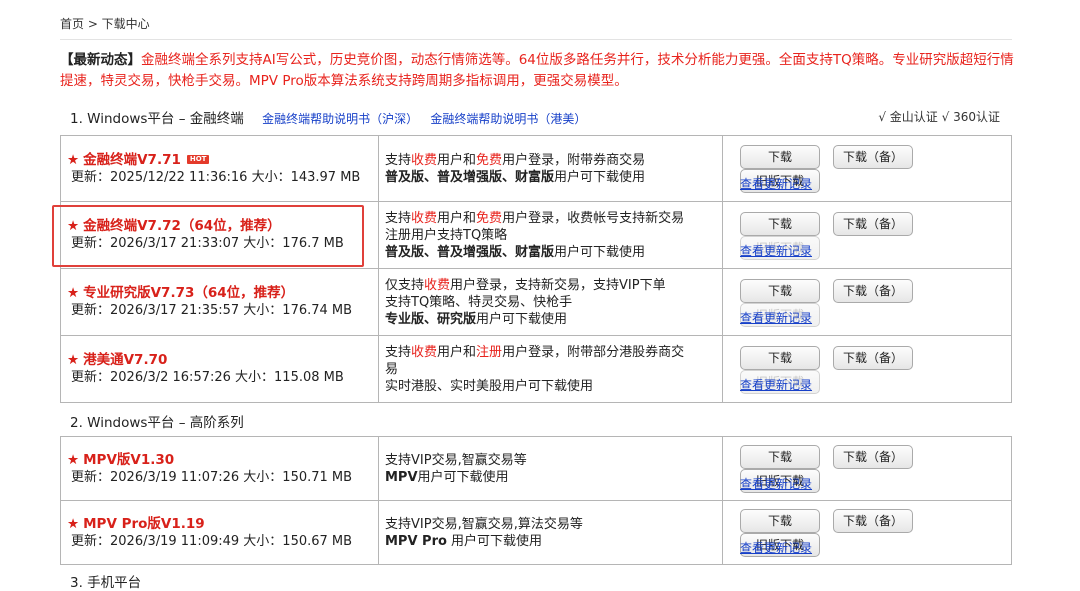 This screenshot has width=1080, height=591. I want to click on divider, so click(536, 39).